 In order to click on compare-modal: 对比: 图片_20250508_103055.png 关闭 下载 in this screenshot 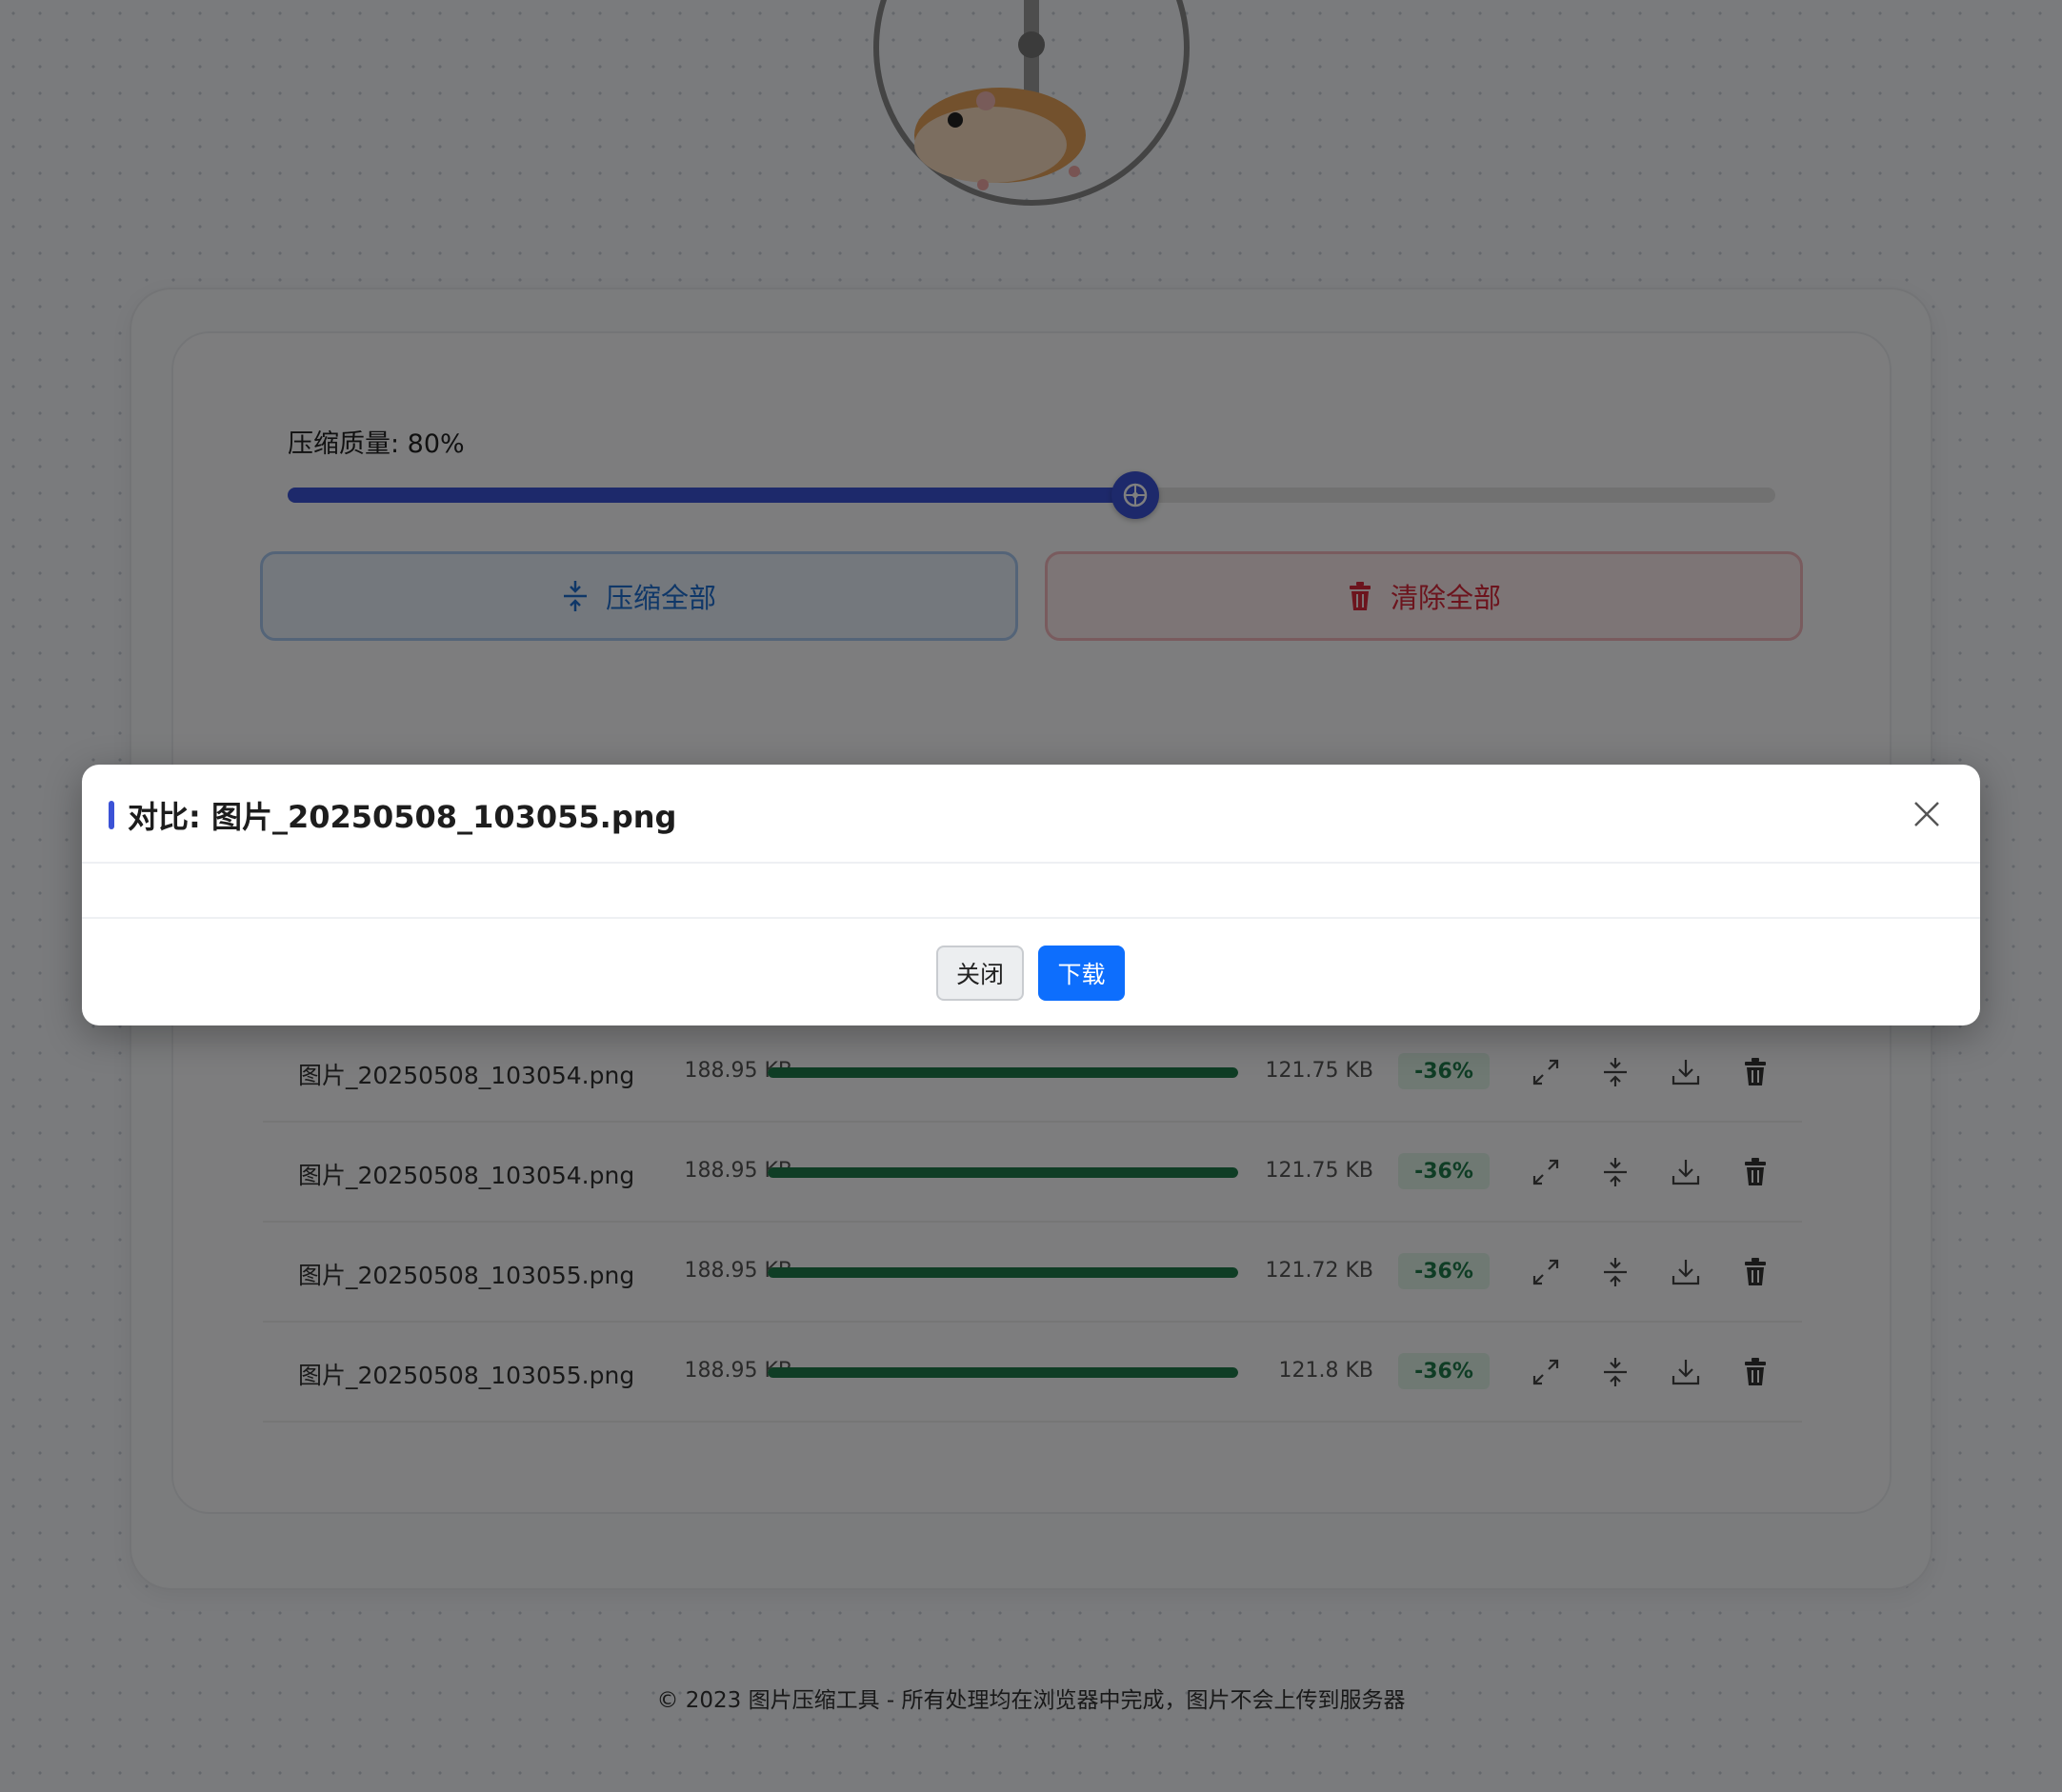, I will do `click(1031, 895)`.